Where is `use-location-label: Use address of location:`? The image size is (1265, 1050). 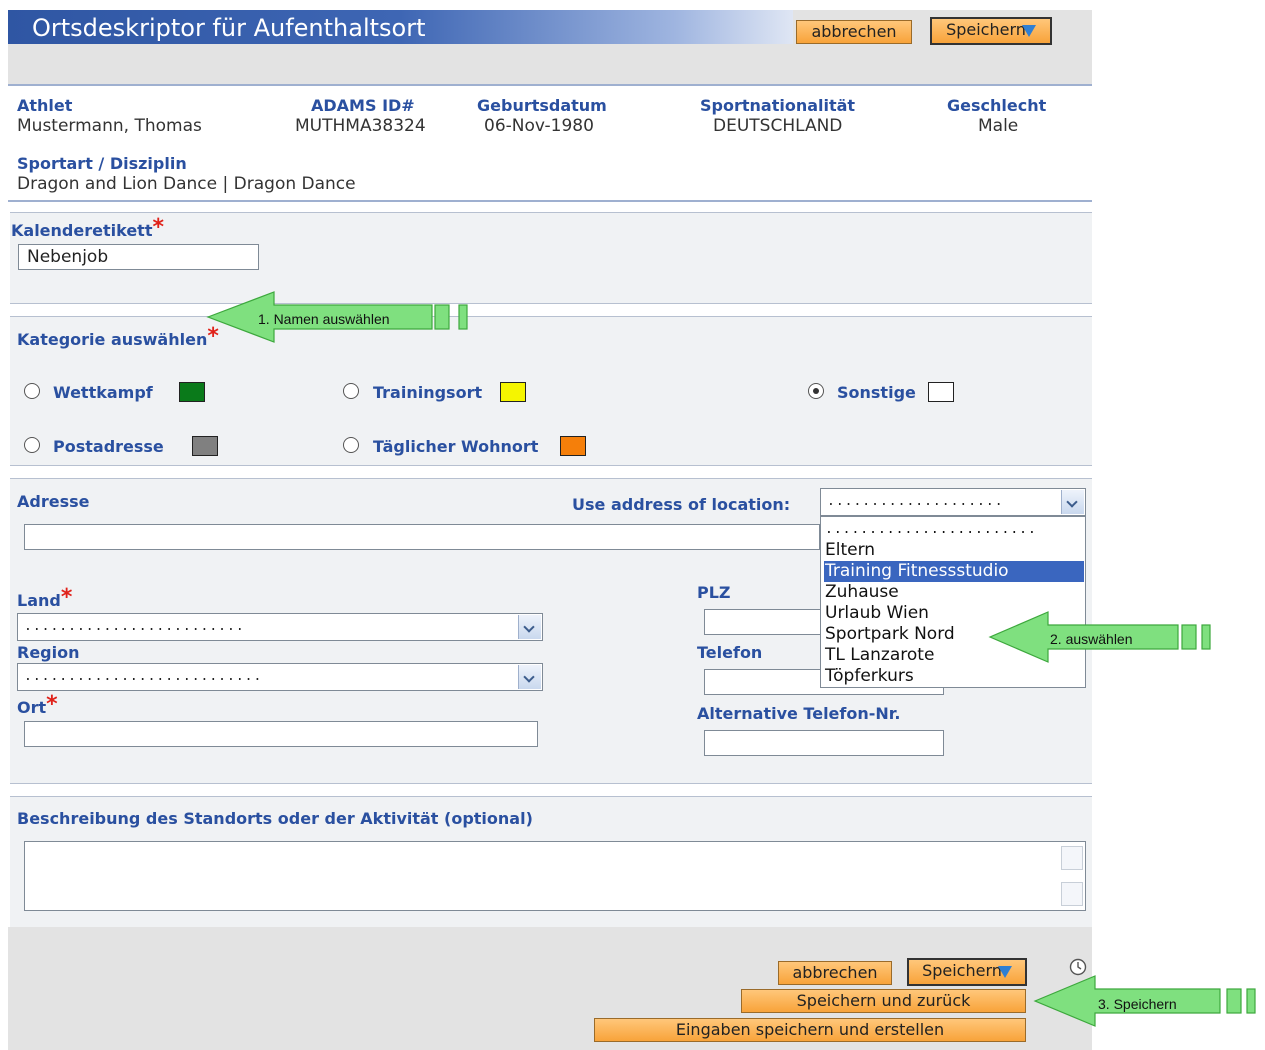
use-location-label: Use address of location: is located at coordinates (681, 504).